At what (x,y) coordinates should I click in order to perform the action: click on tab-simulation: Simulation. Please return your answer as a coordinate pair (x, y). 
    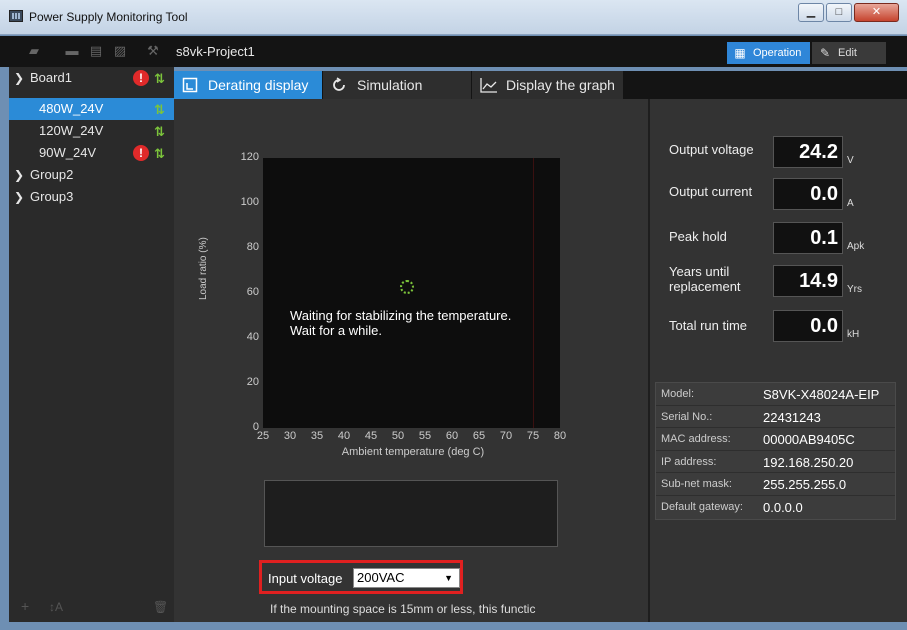
    Looking at the image, I should click on (397, 85).